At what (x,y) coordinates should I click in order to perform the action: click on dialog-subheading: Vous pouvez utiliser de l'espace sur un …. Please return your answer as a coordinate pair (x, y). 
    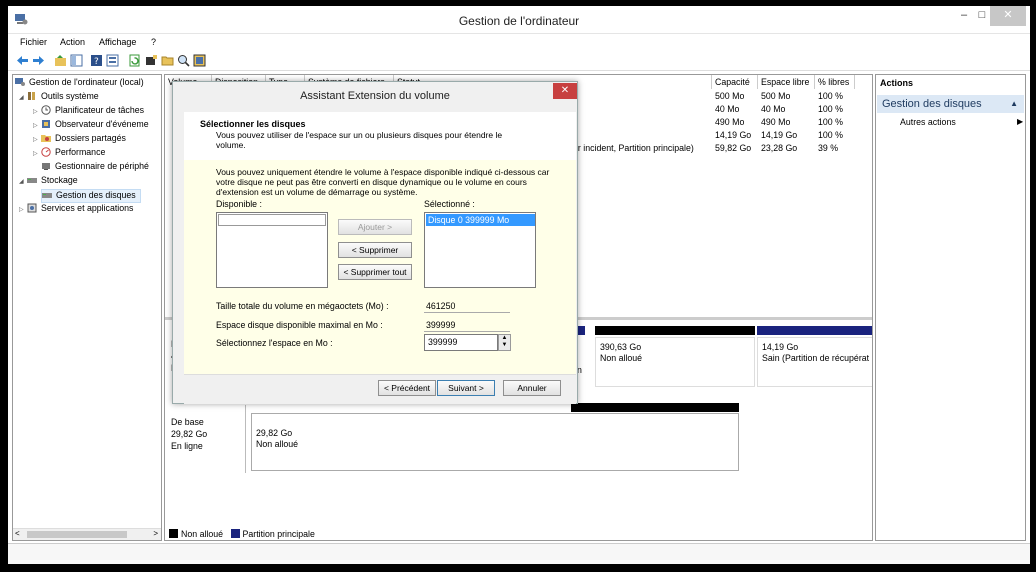
    Looking at the image, I should click on (359, 140).